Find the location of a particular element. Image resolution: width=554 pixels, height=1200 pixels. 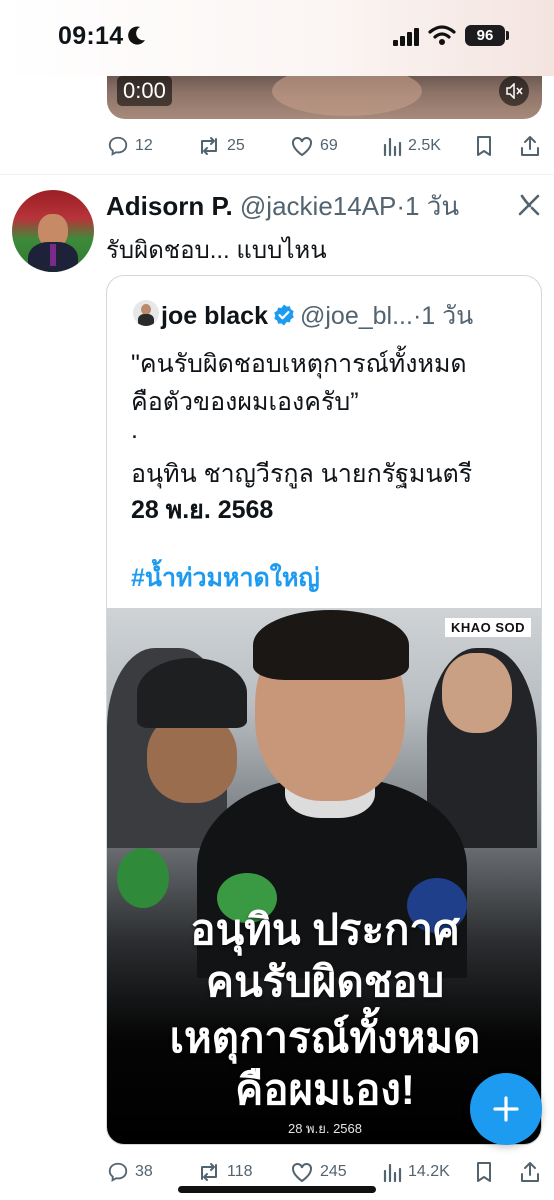

hashtag-link: #น้ำท่วมหาดใหญ่ is located at coordinates (225, 578).